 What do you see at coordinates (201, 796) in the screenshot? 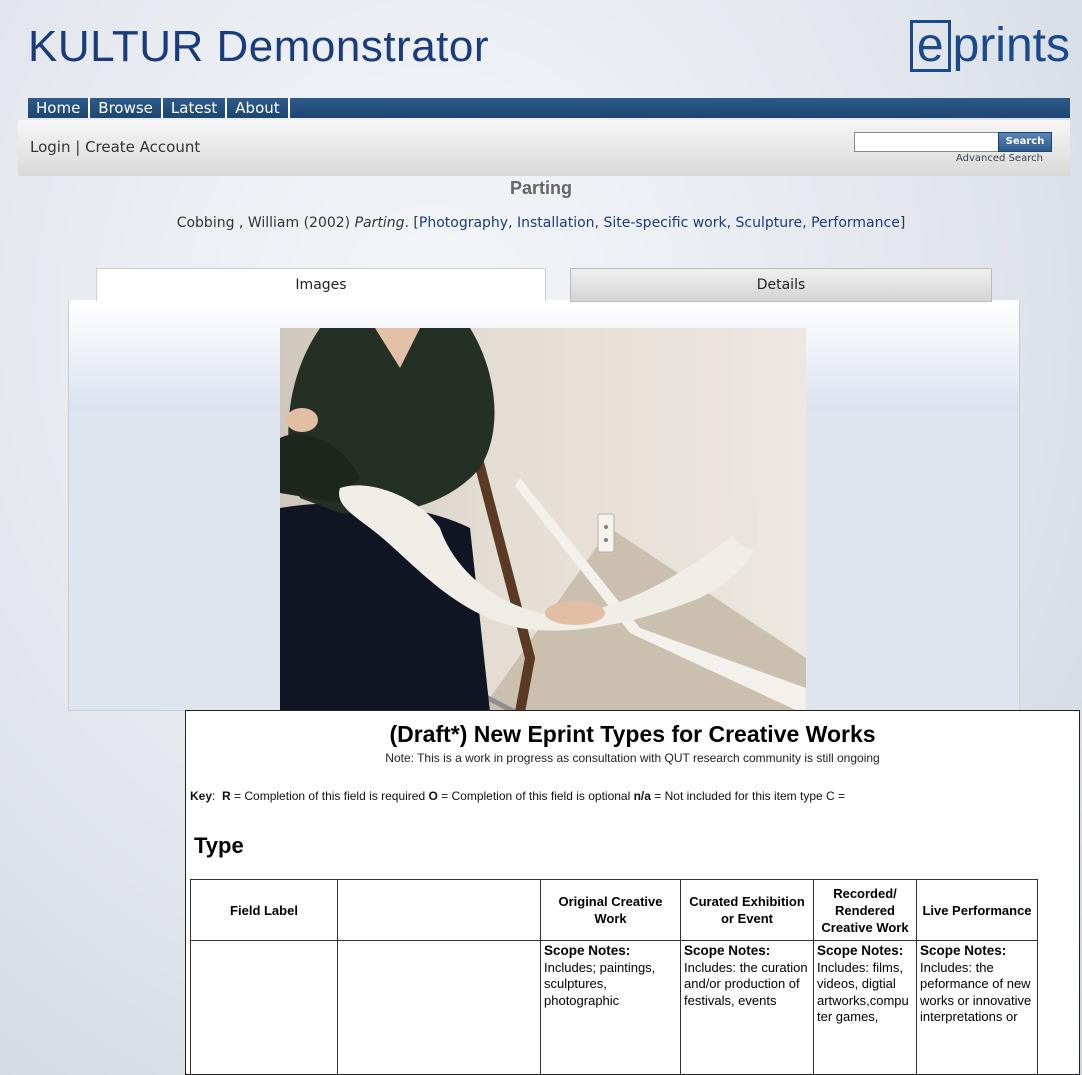
I see `key-label: Key` at bounding box center [201, 796].